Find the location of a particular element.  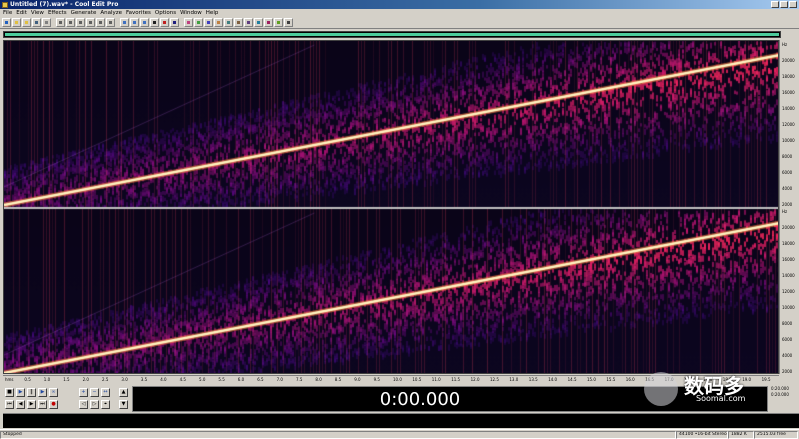

redo-icon is located at coordinates (134, 22).